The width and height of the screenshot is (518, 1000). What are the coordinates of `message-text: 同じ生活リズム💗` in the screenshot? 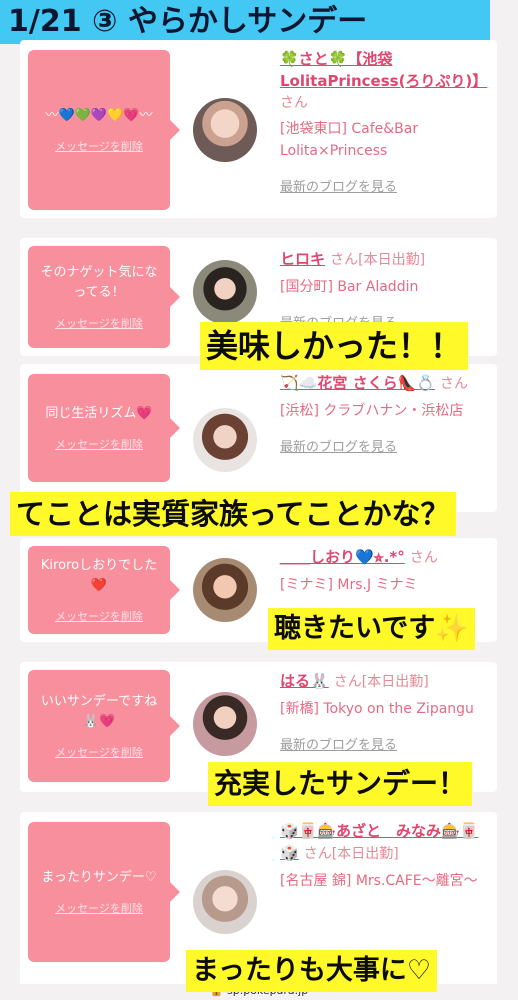 It's located at (99, 413).